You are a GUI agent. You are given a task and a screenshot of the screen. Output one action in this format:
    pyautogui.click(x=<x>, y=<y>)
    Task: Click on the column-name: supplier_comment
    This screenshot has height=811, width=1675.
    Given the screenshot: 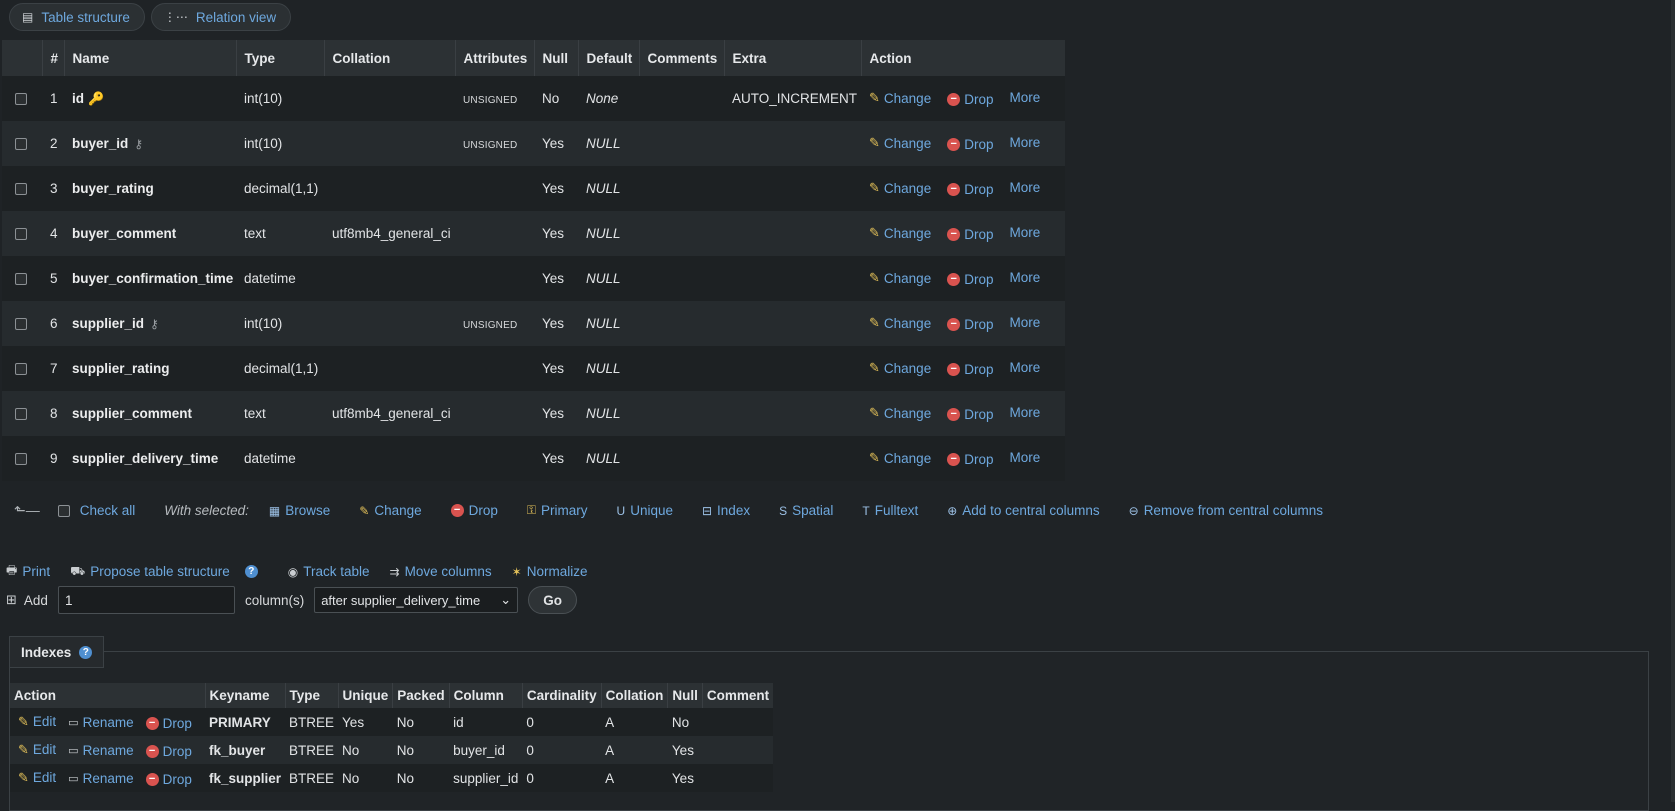 What is the action you would take?
    pyautogui.click(x=132, y=413)
    